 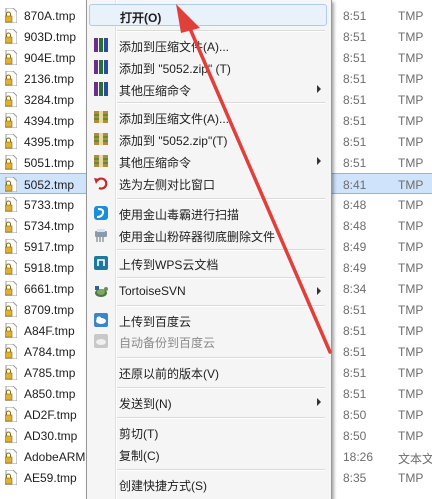 What do you see at coordinates (208, 372) in the screenshot?
I see `menu-item-restore: 还原以前的版本(V)` at bounding box center [208, 372].